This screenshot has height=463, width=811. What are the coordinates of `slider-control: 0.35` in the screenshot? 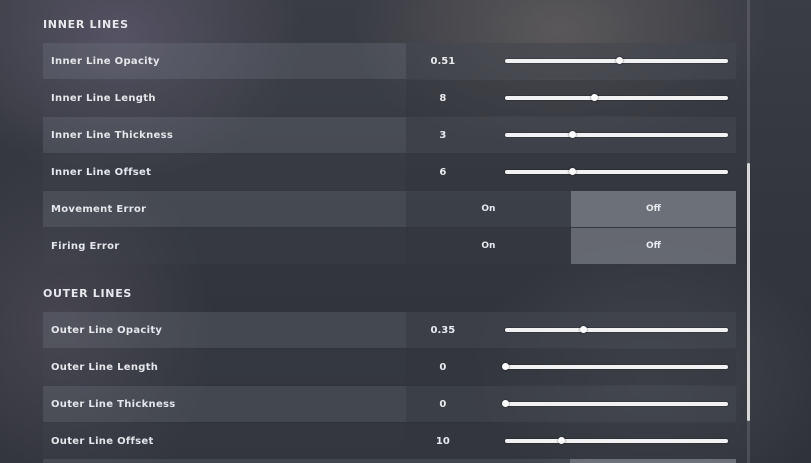 It's located at (570, 330).